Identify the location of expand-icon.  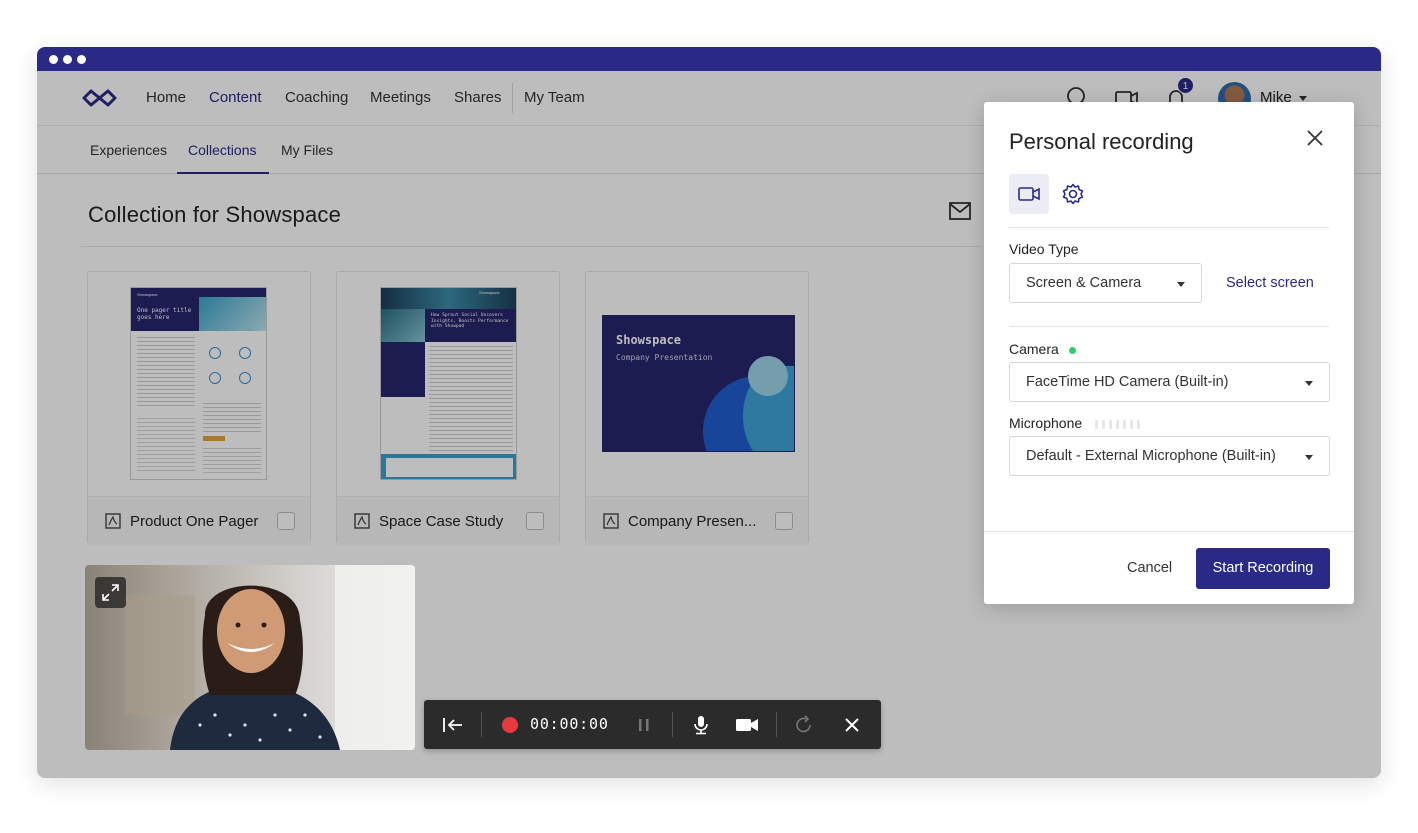
(110, 595).